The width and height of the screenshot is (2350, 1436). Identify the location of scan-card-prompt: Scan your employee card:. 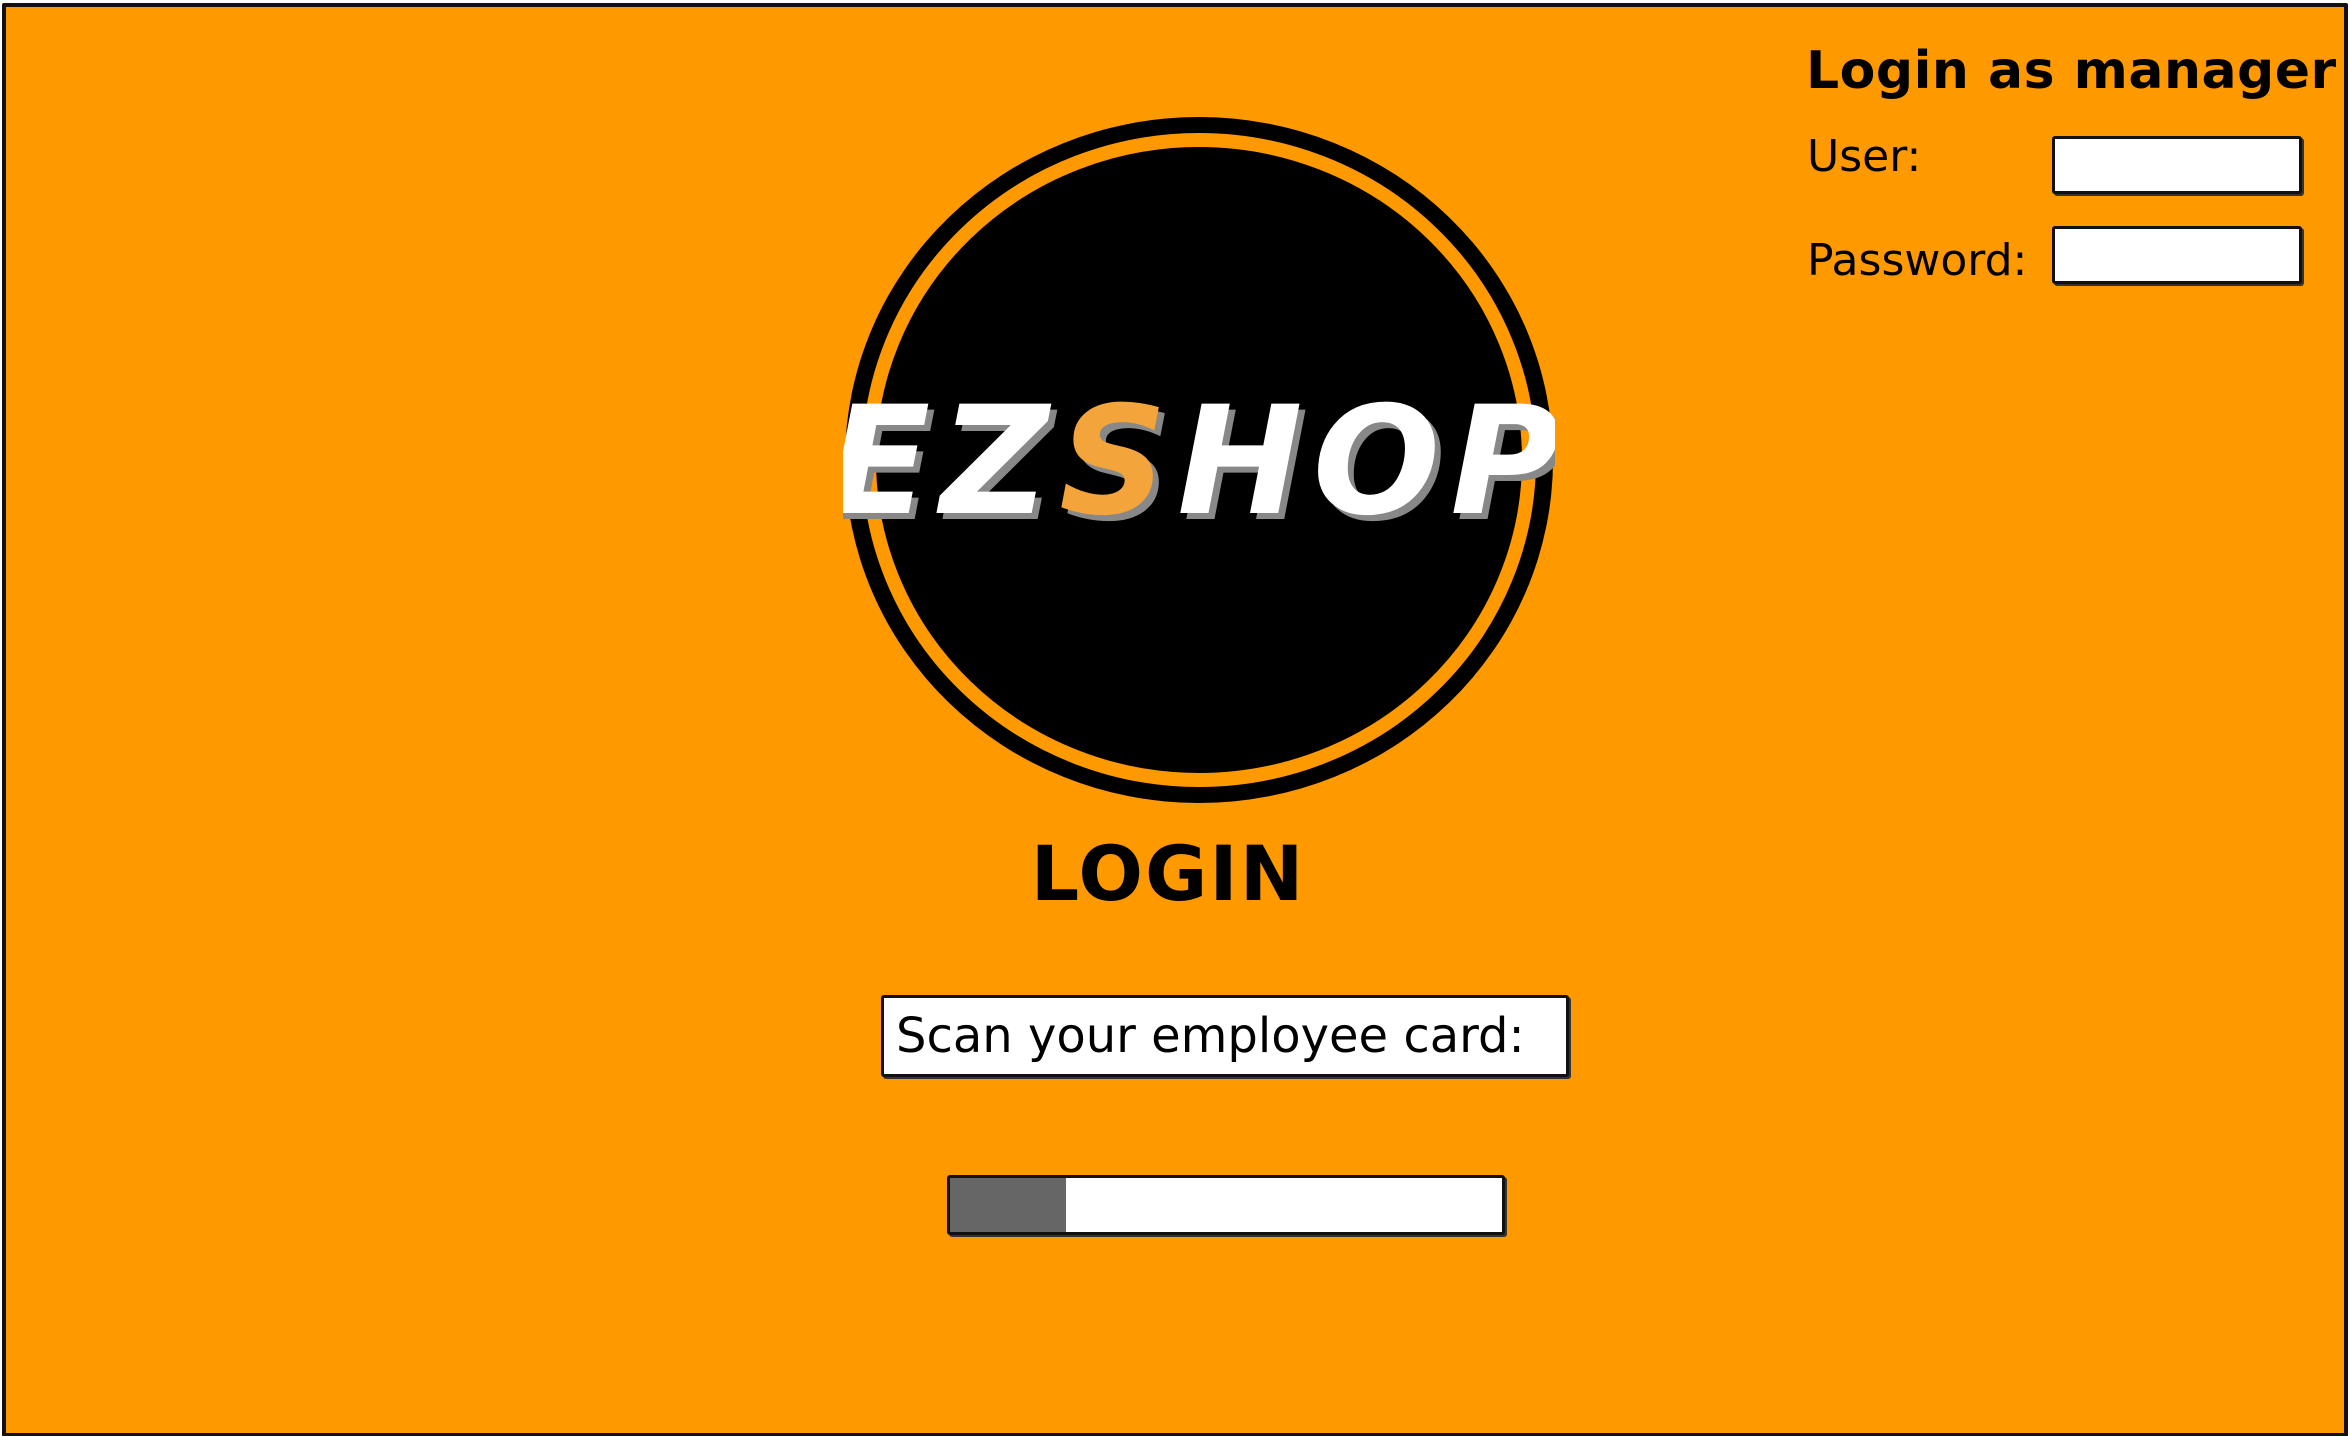
(1225, 1036).